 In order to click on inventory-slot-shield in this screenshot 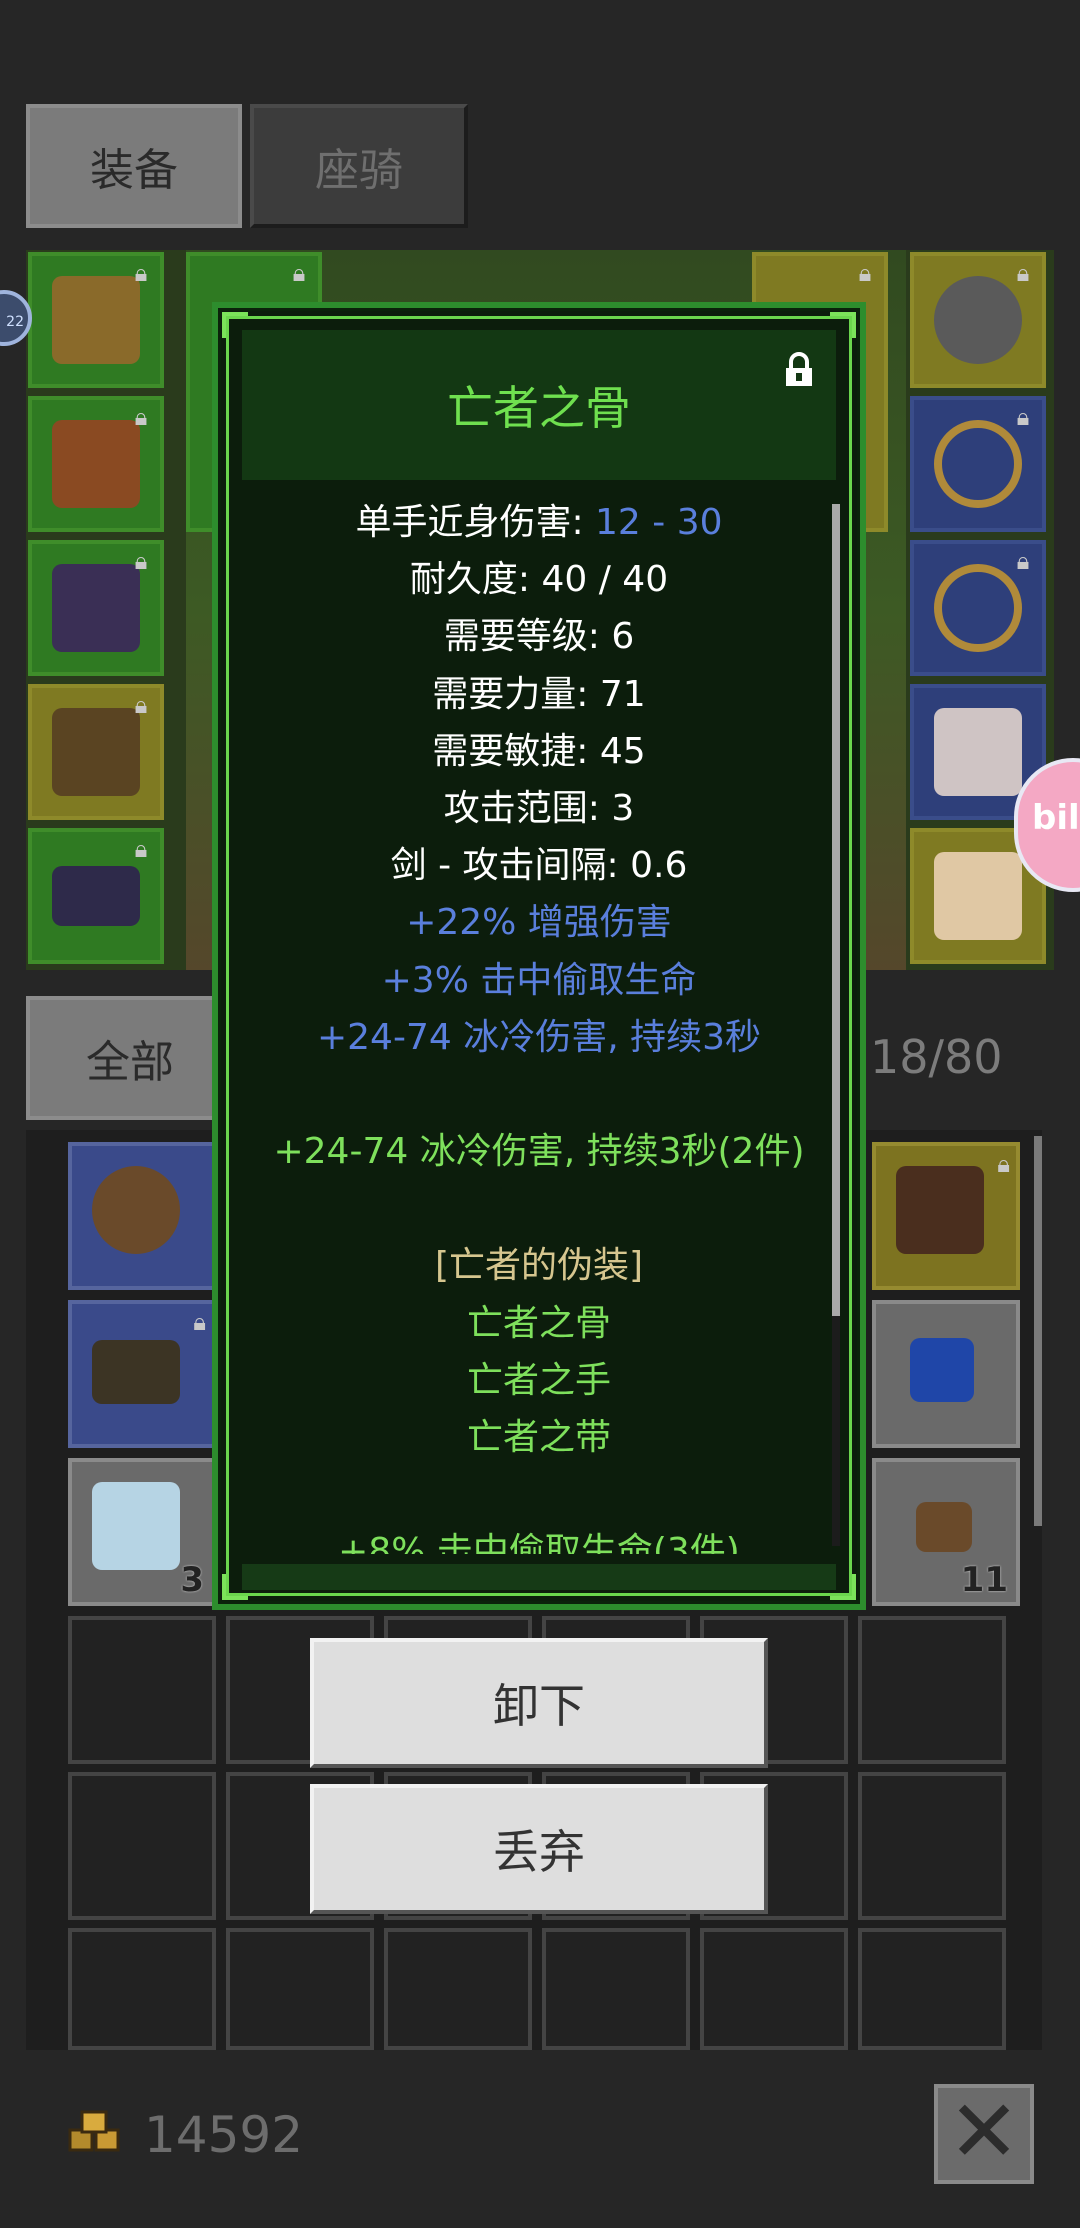, I will do `click(142, 1216)`.